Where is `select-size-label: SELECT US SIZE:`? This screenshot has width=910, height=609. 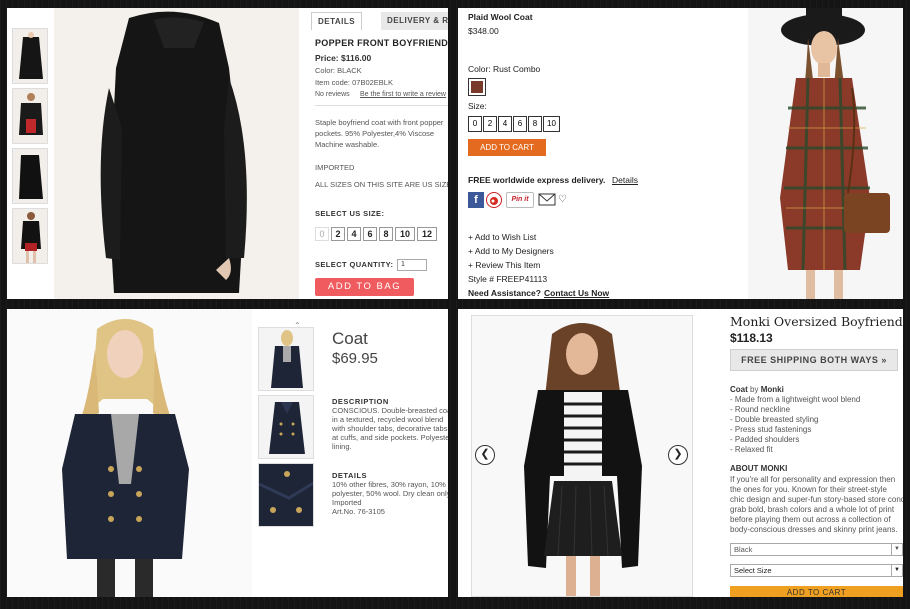
select-size-label: SELECT US SIZE: is located at coordinates (350, 213).